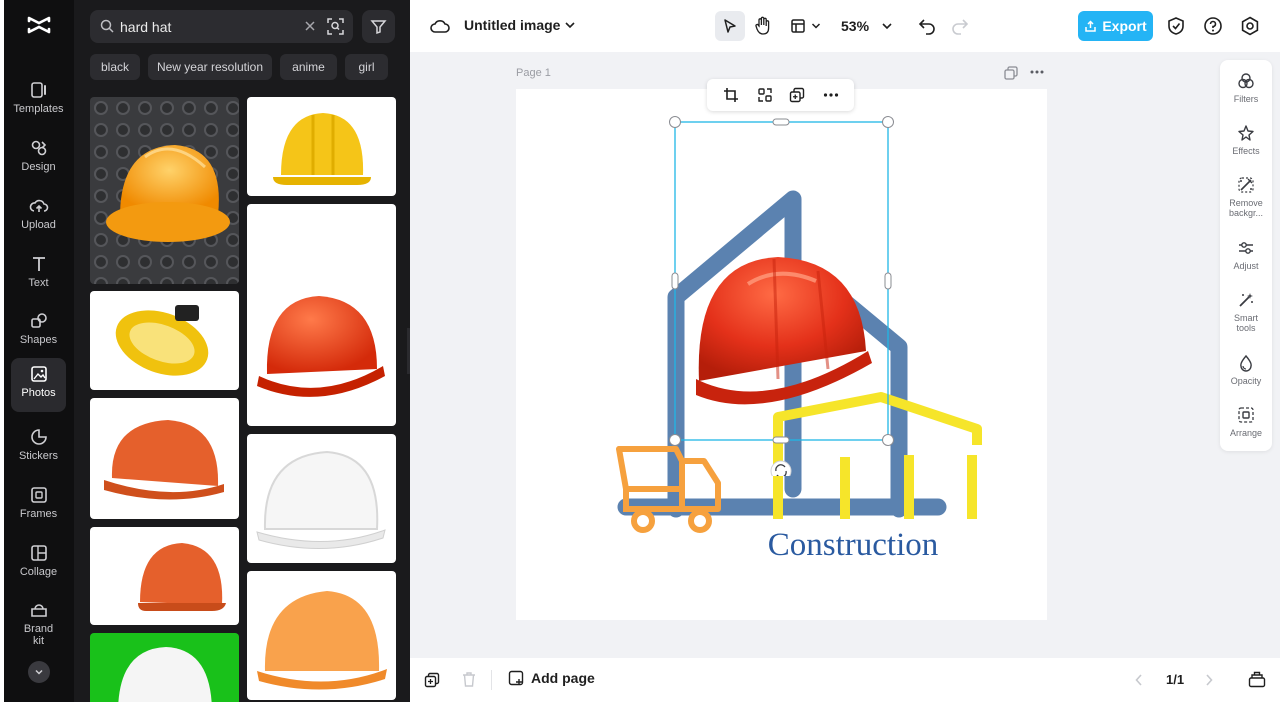 This screenshot has height=706, width=1280. I want to click on rail-item-upload: Upload, so click(38, 217).